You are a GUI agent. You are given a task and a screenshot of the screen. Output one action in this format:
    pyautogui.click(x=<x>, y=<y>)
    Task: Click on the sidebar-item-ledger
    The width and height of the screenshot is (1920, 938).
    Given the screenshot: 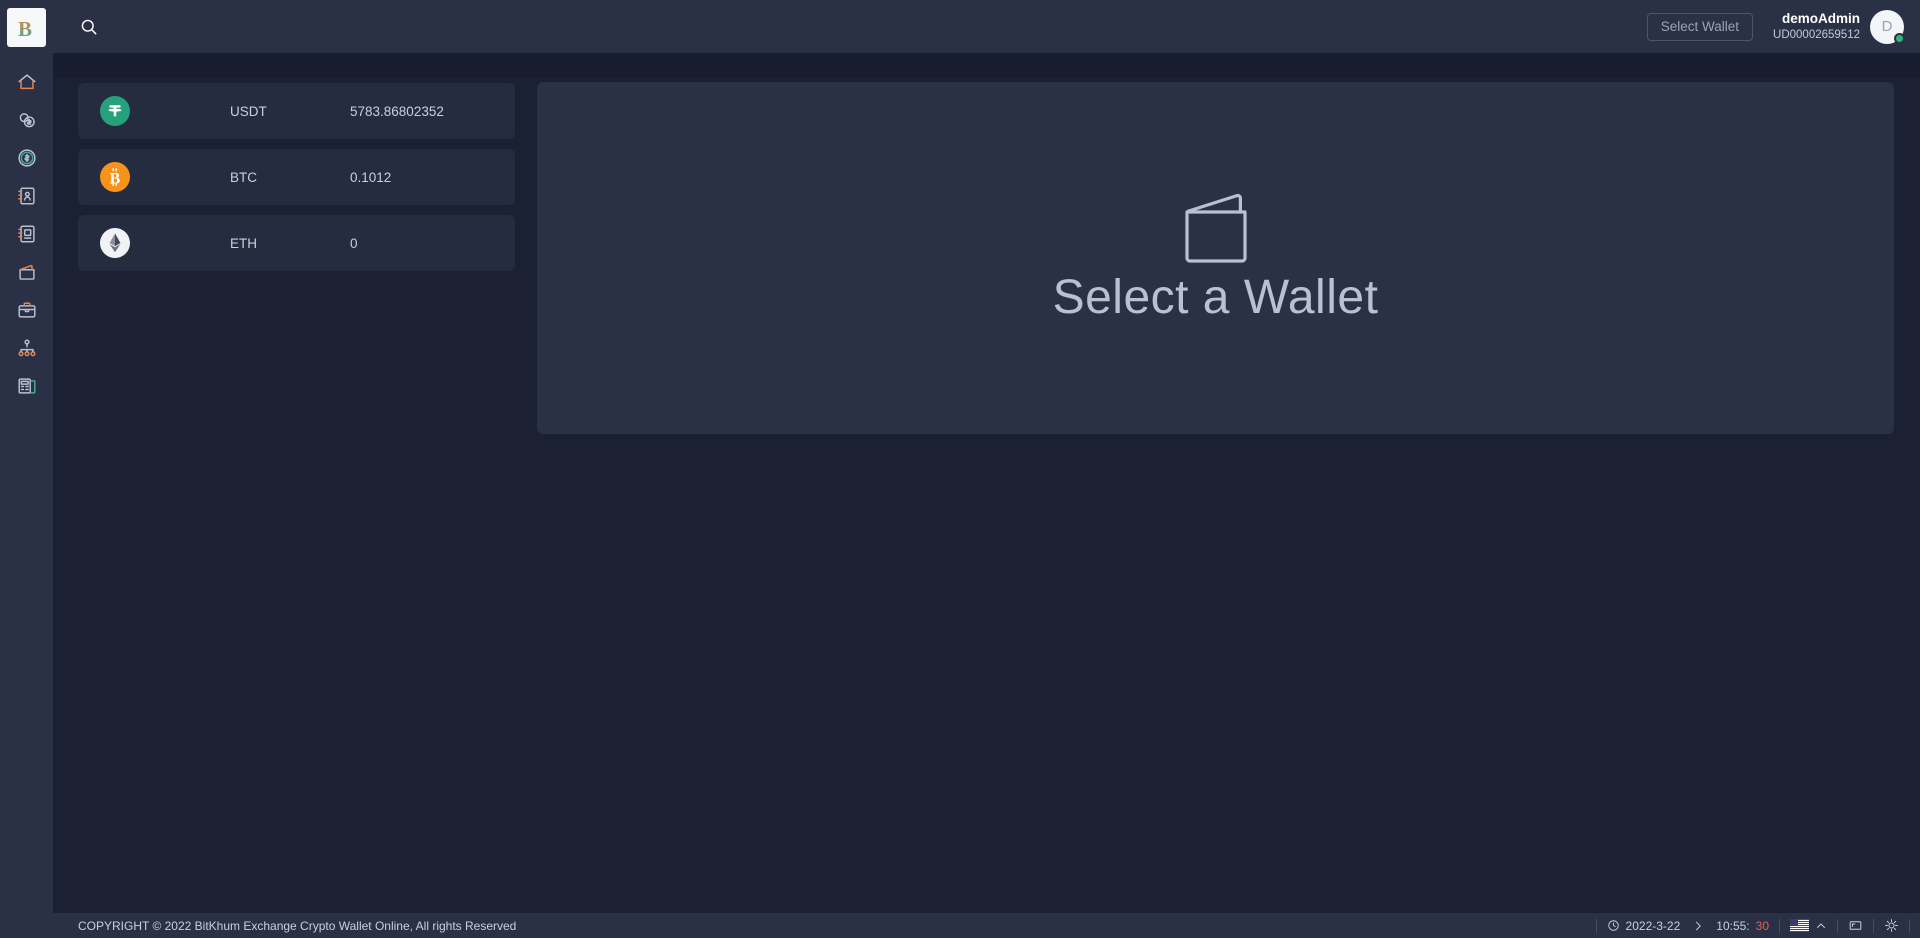 What is the action you would take?
    pyautogui.click(x=26, y=234)
    